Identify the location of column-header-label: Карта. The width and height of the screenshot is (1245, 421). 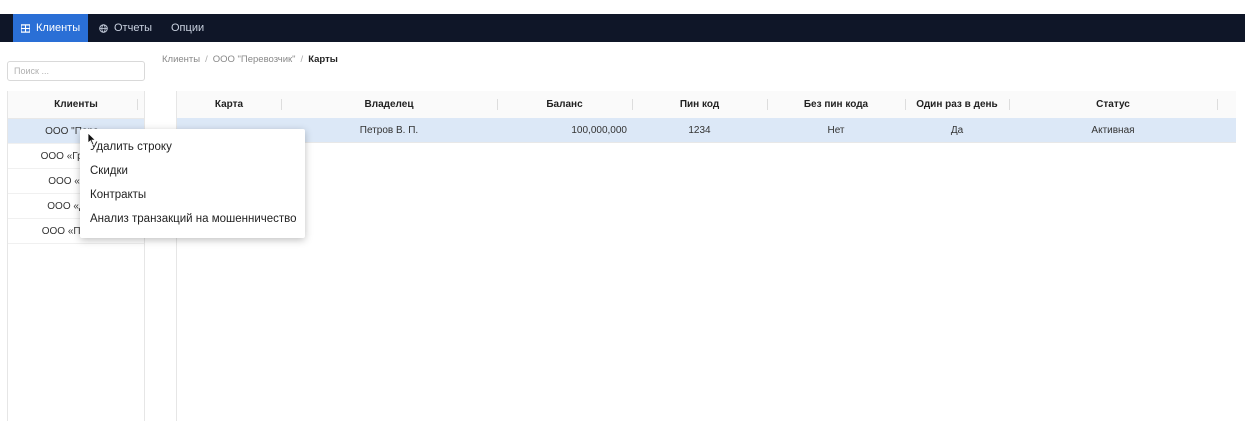
(229, 104).